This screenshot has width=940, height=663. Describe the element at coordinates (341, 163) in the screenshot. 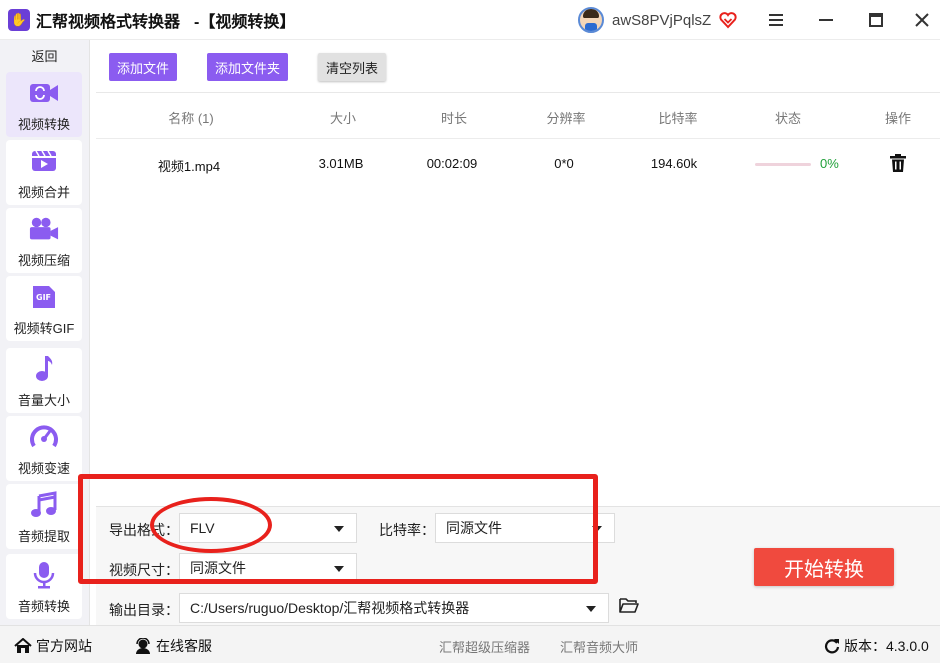

I see `file-size: 3.01MB` at that location.